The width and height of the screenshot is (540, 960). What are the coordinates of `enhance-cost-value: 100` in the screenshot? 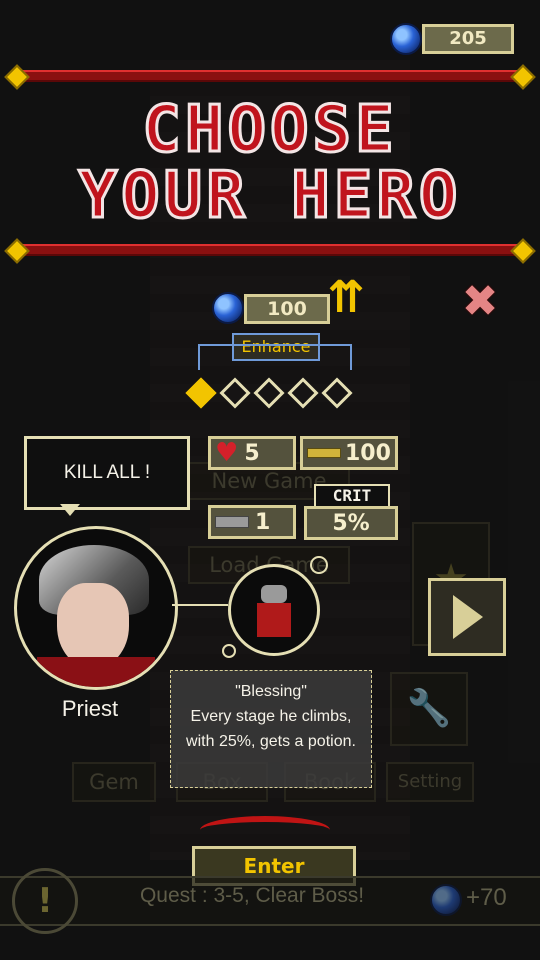 It's located at (287, 309).